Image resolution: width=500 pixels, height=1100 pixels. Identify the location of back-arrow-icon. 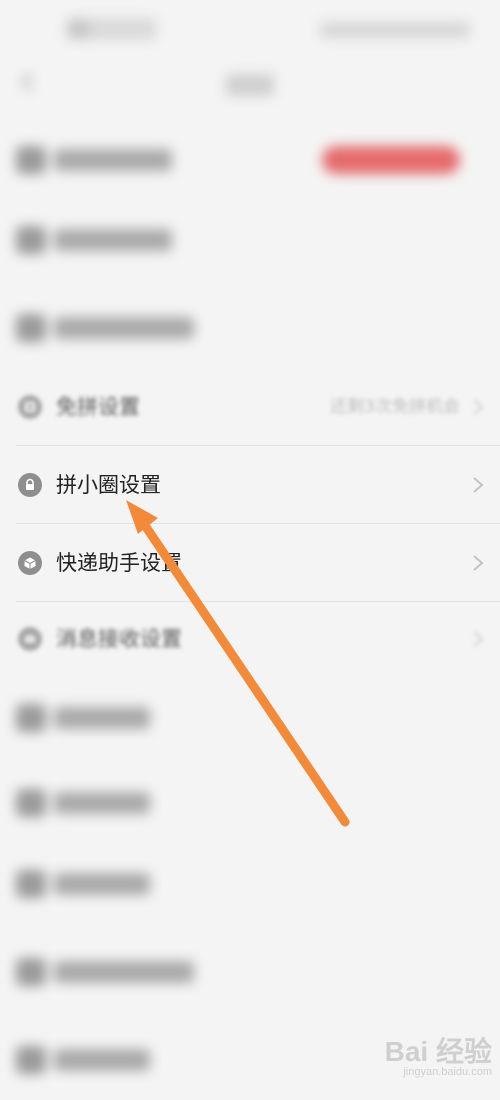
(28, 82).